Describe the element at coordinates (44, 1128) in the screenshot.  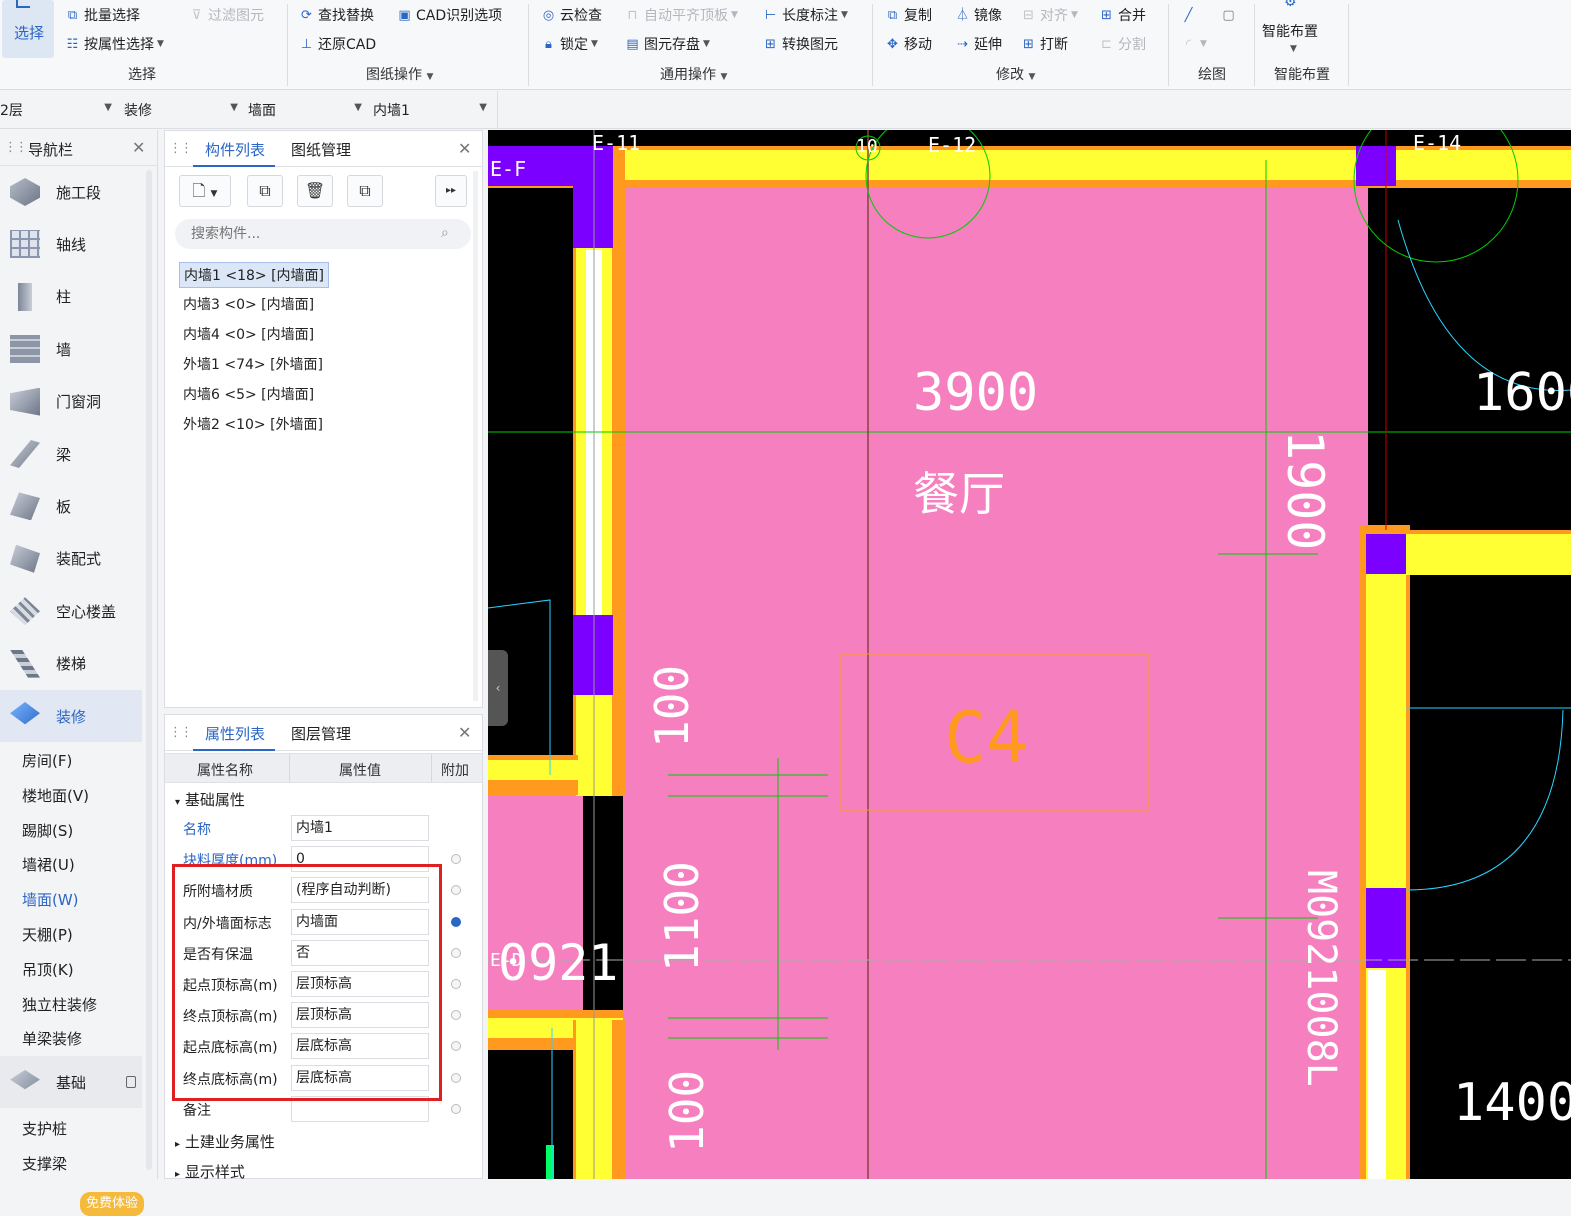
I see `nav-sub-support-pile: 支护桩` at that location.